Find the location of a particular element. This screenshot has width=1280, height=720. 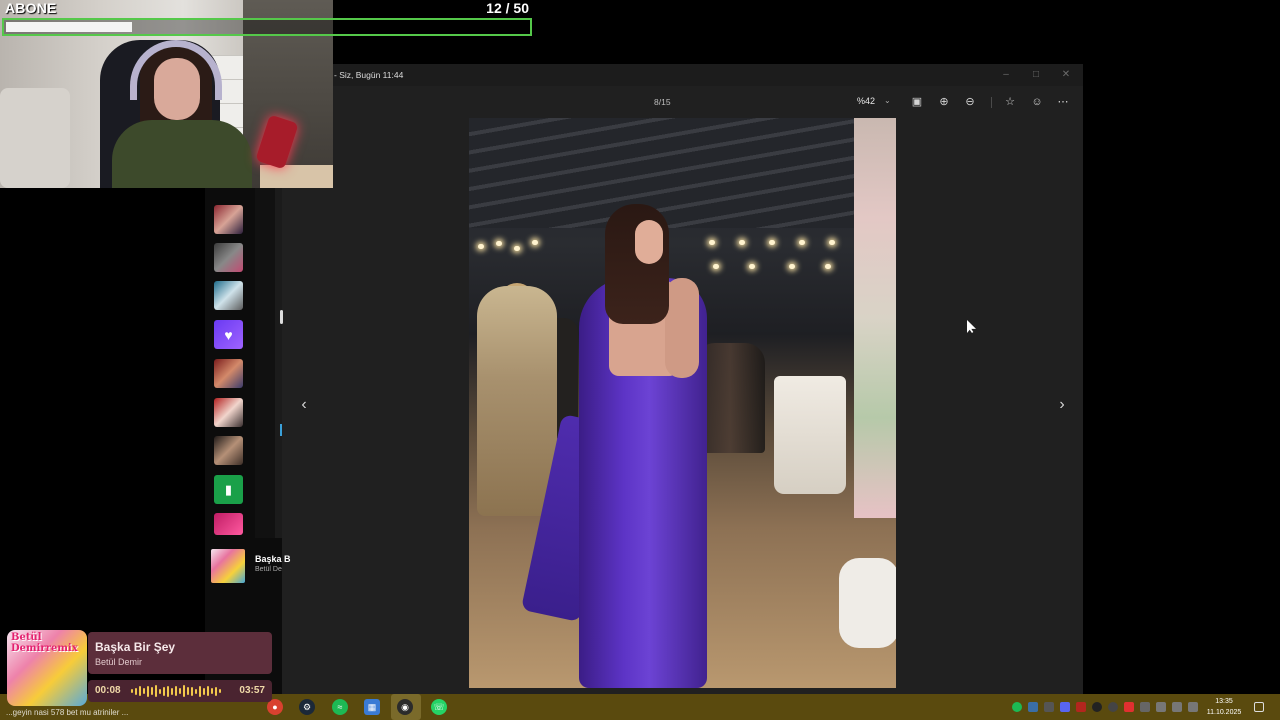

sofa is located at coordinates (35, 138).